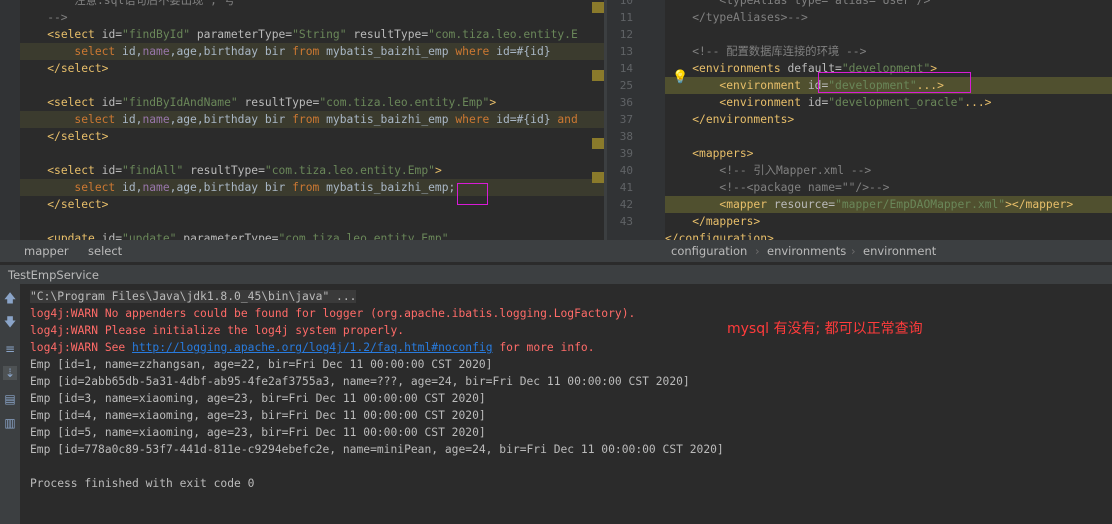  I want to click on code-token: ></mapper>, so click(1039, 204).